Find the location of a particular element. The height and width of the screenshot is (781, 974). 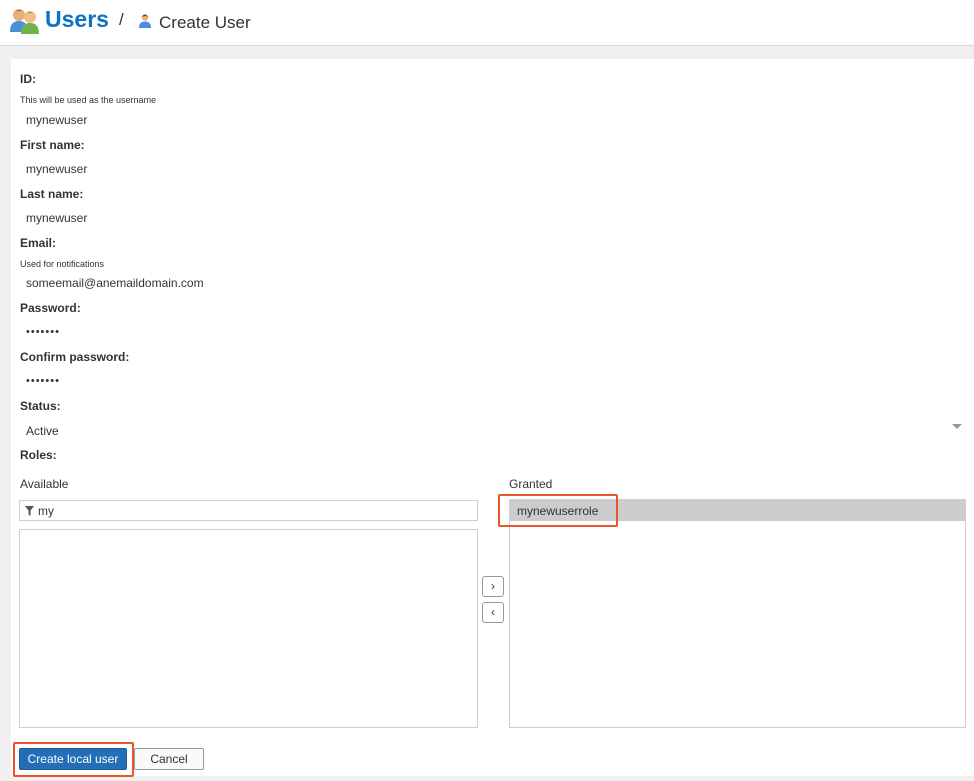

create-button-highlight is located at coordinates (73, 759).